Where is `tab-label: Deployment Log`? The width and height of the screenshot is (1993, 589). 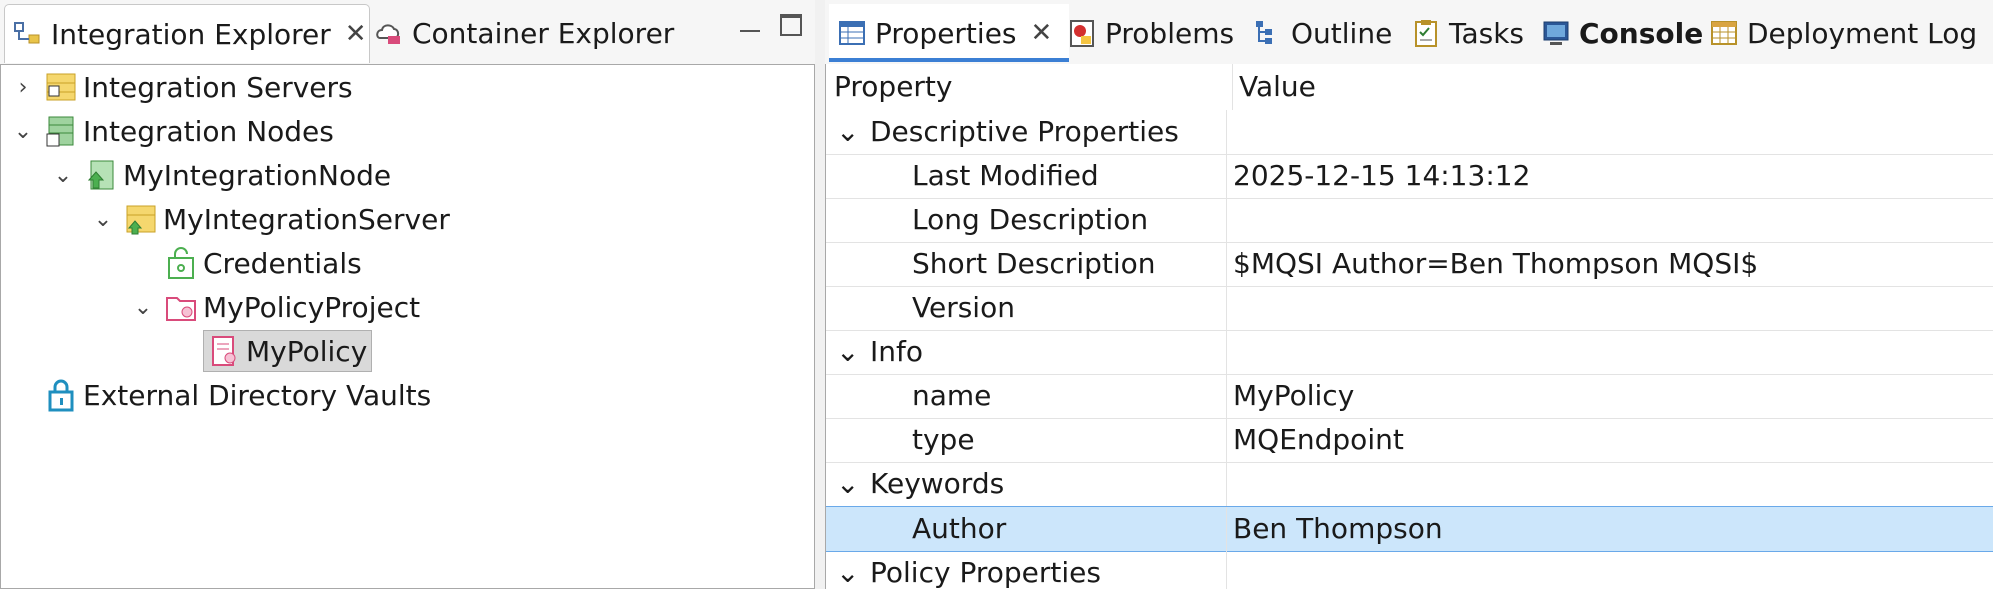
tab-label: Deployment Log is located at coordinates (1862, 33).